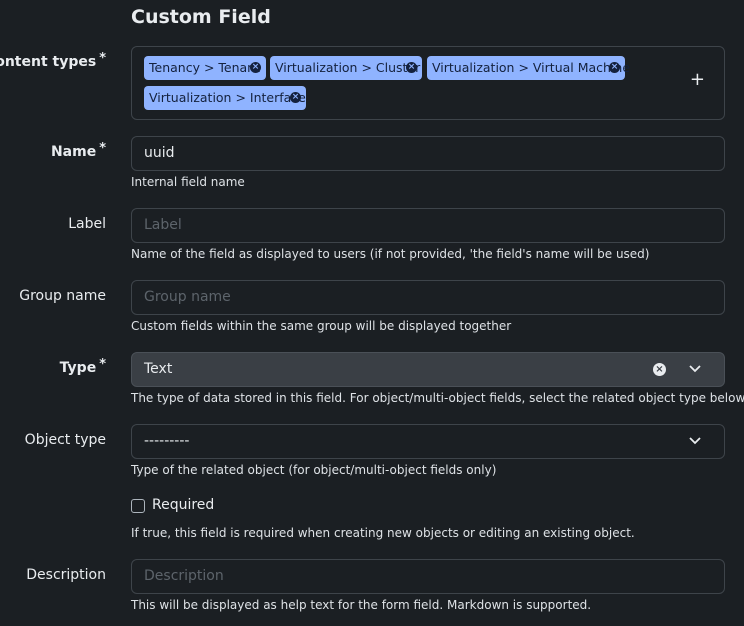  Describe the element at coordinates (697, 80) in the screenshot. I see `plus-icon: +` at that location.